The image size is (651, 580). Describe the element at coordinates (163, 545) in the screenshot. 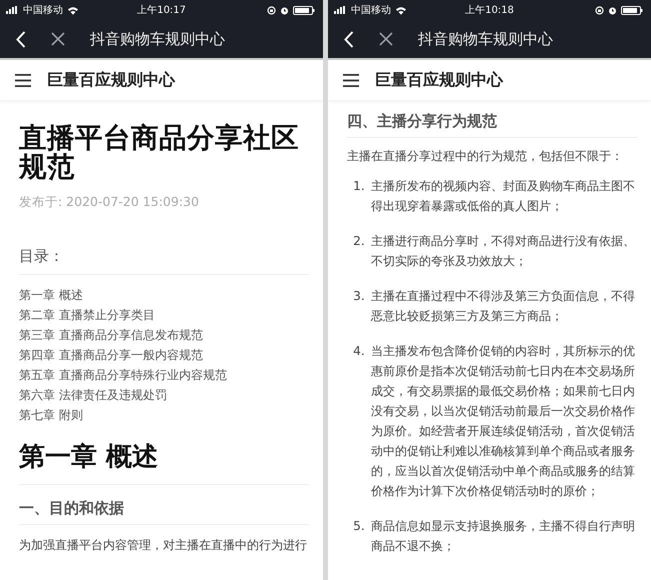

I see `paragraph: 为加强直播平台内容管理，对主播在直播中的行为进行` at that location.